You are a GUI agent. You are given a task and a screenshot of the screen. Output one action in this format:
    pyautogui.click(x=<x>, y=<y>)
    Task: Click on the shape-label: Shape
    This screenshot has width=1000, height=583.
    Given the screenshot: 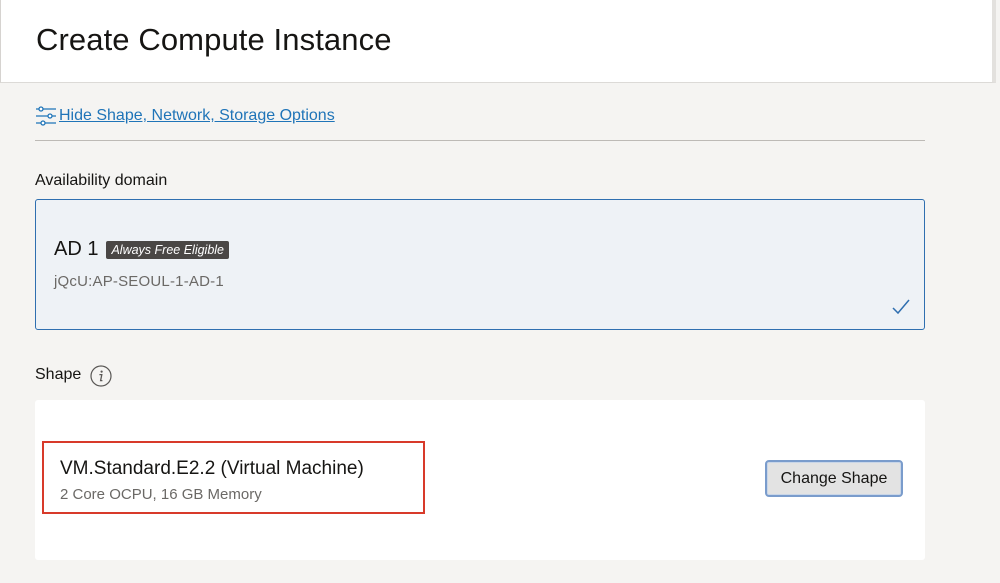 What is the action you would take?
    pyautogui.click(x=58, y=375)
    